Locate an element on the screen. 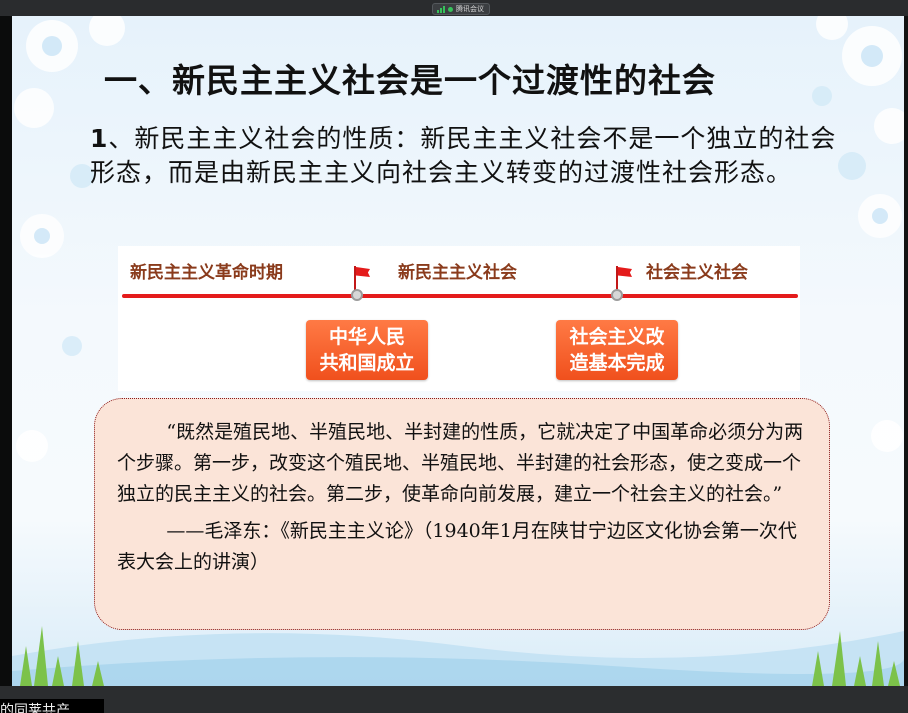 The height and width of the screenshot is (713, 908). left-border is located at coordinates (6, 351).